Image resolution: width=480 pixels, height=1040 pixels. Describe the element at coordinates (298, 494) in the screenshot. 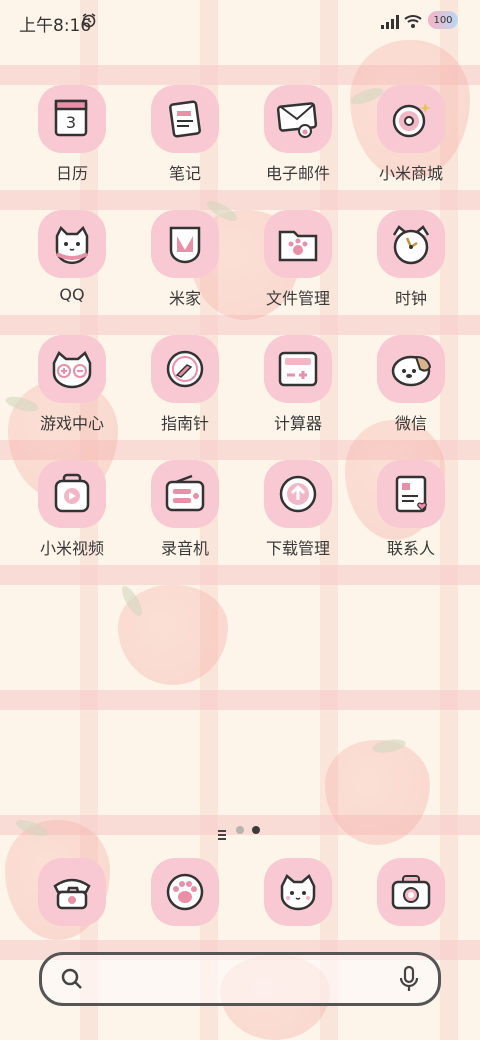

I see `download-icon` at that location.